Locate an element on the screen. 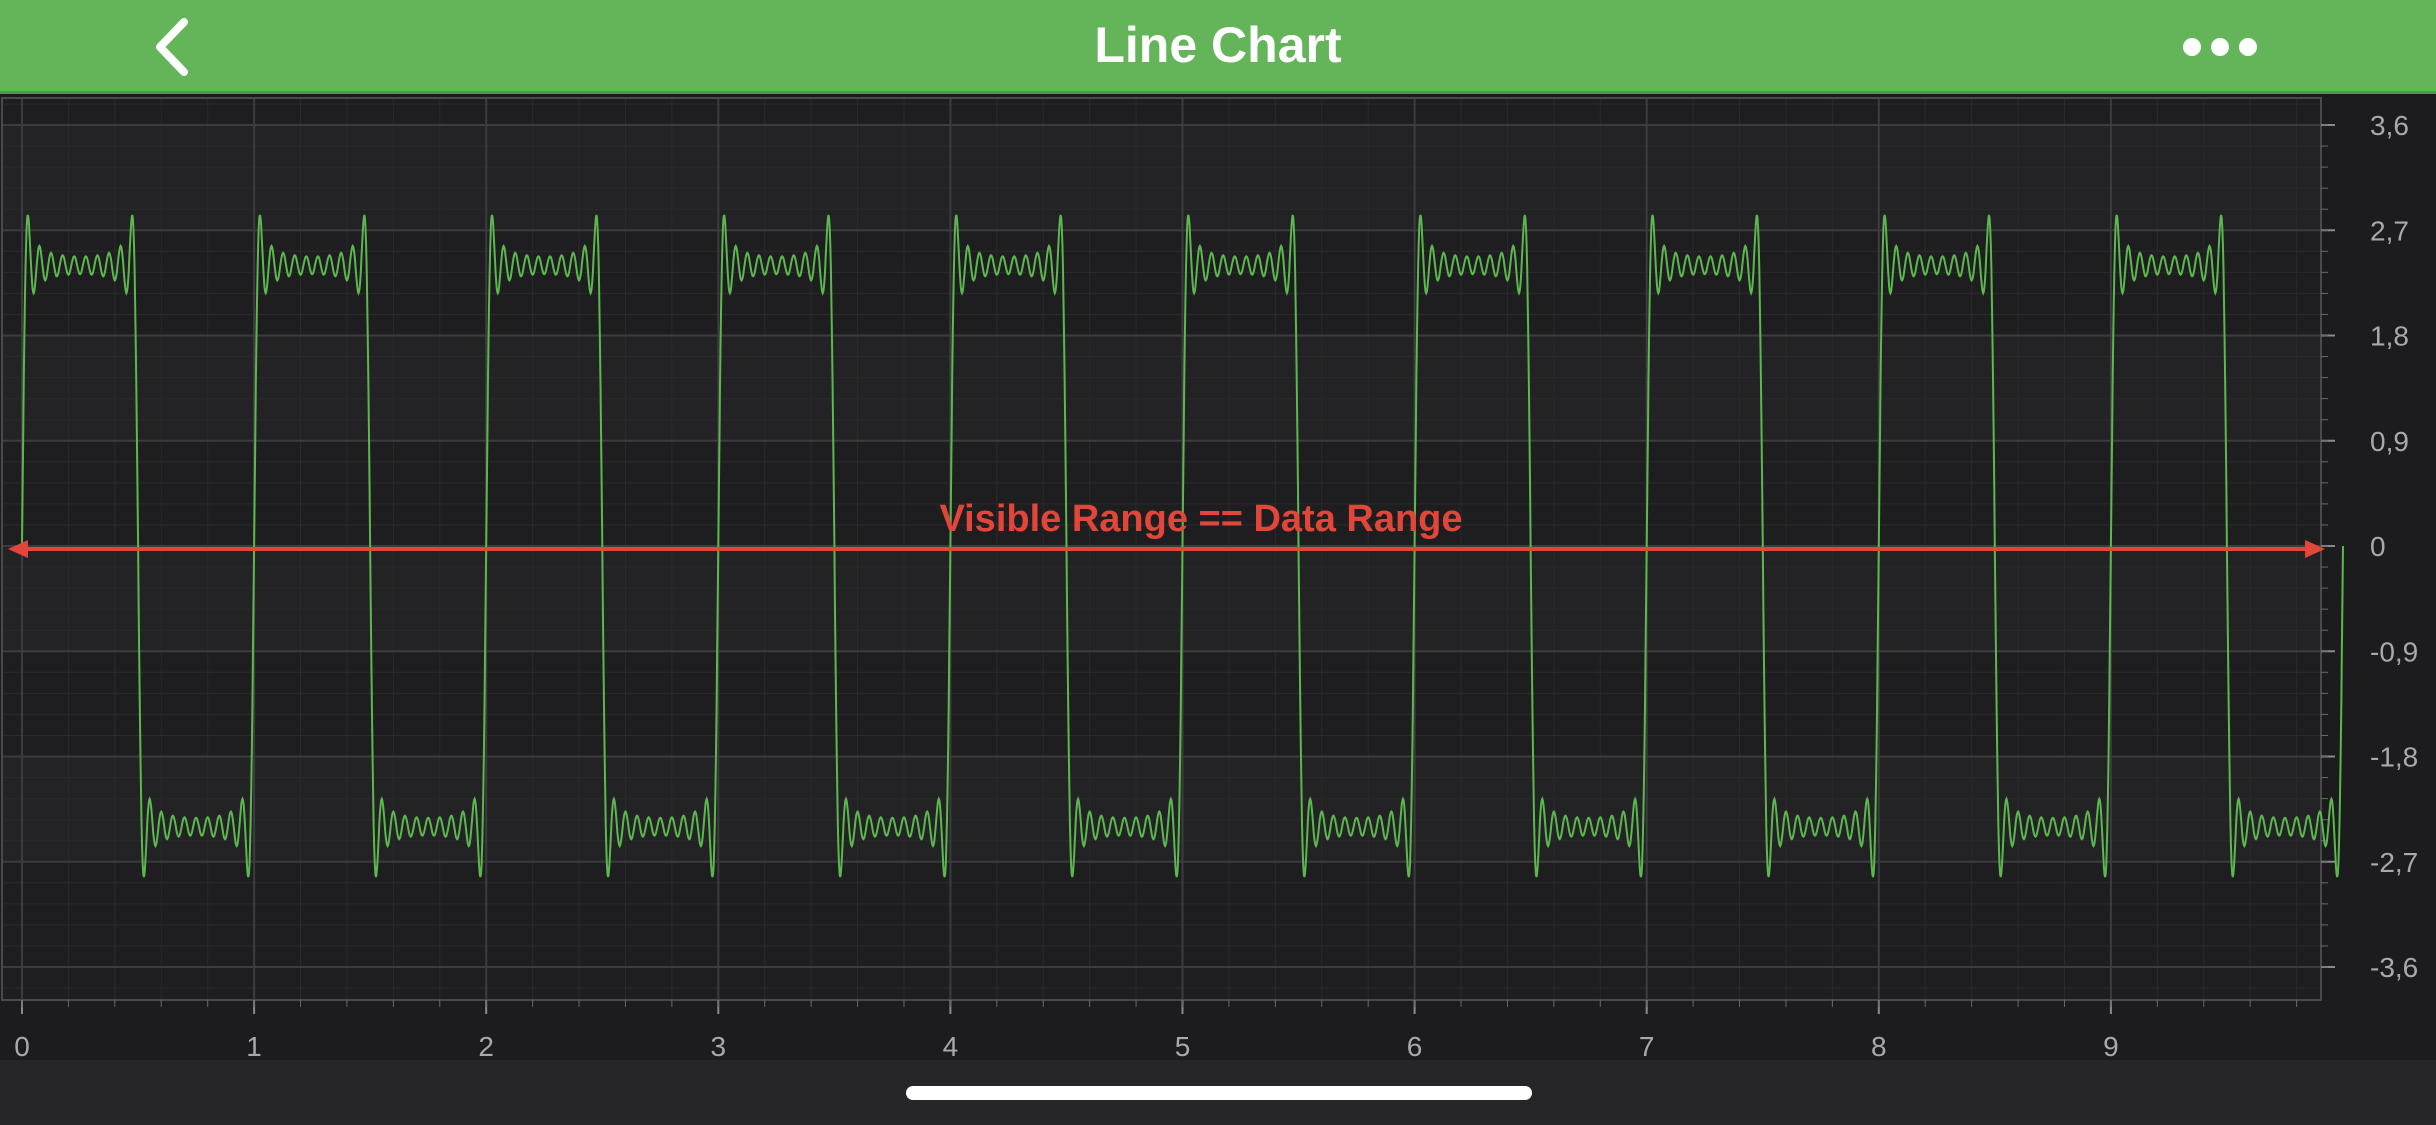 This screenshot has width=2436, height=1125. home-indicator is located at coordinates (1219, 1093).